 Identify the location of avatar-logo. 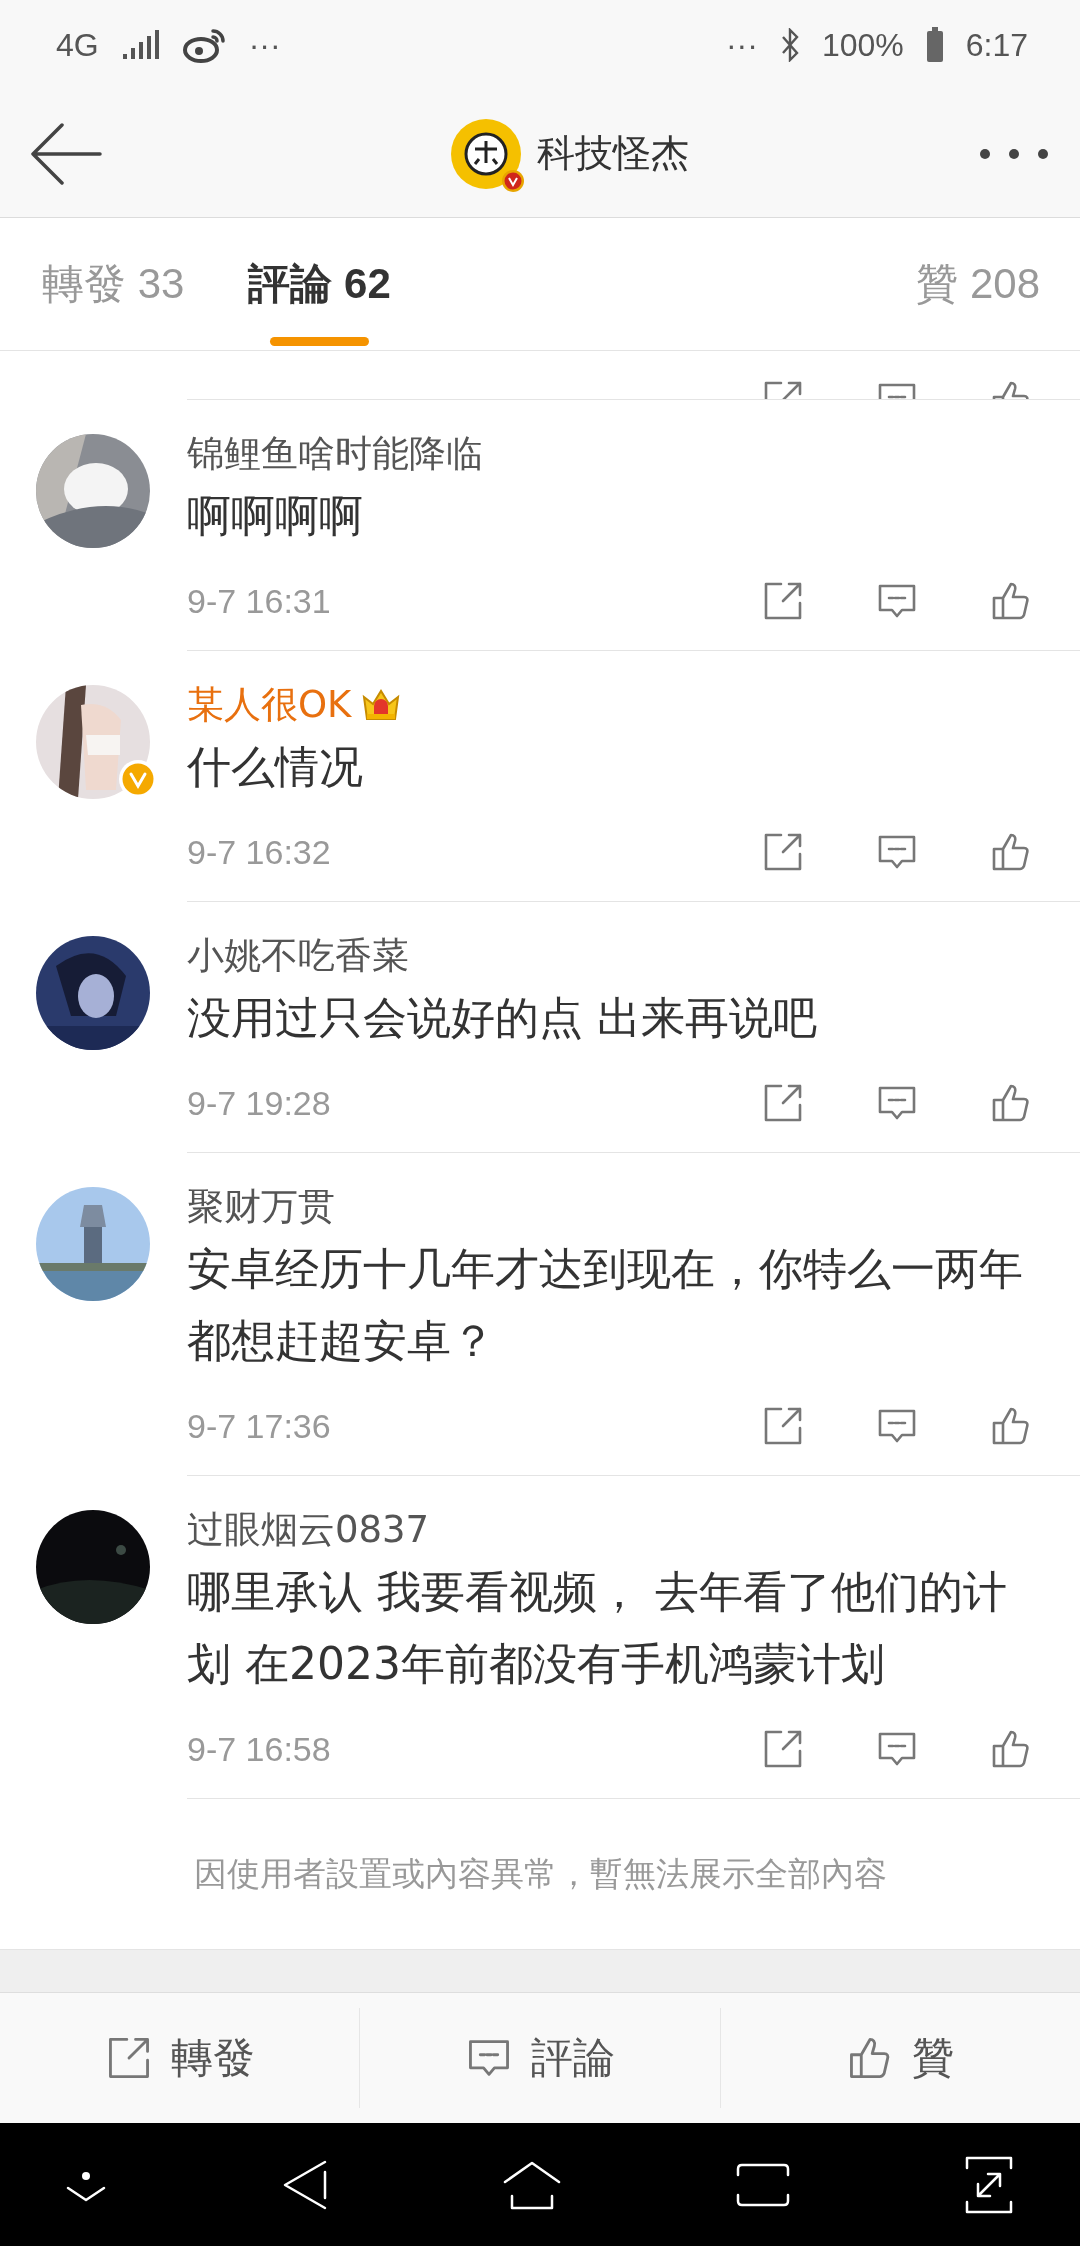
(486, 153).